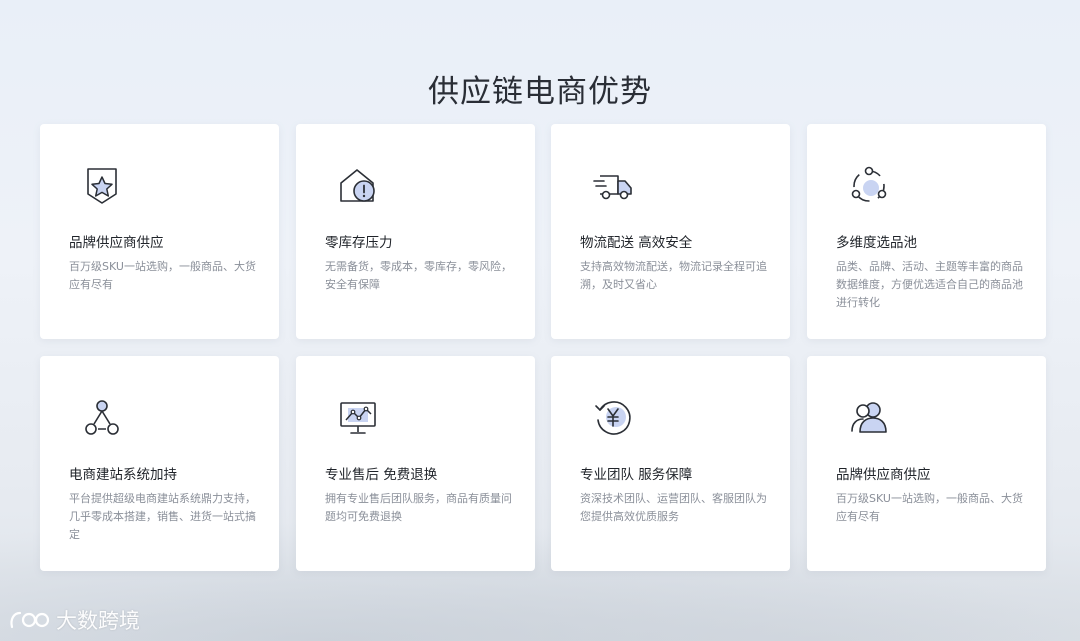 The image size is (1080, 641). What do you see at coordinates (98, 621) in the screenshot?
I see `watermark-text: 大数跨境` at bounding box center [98, 621].